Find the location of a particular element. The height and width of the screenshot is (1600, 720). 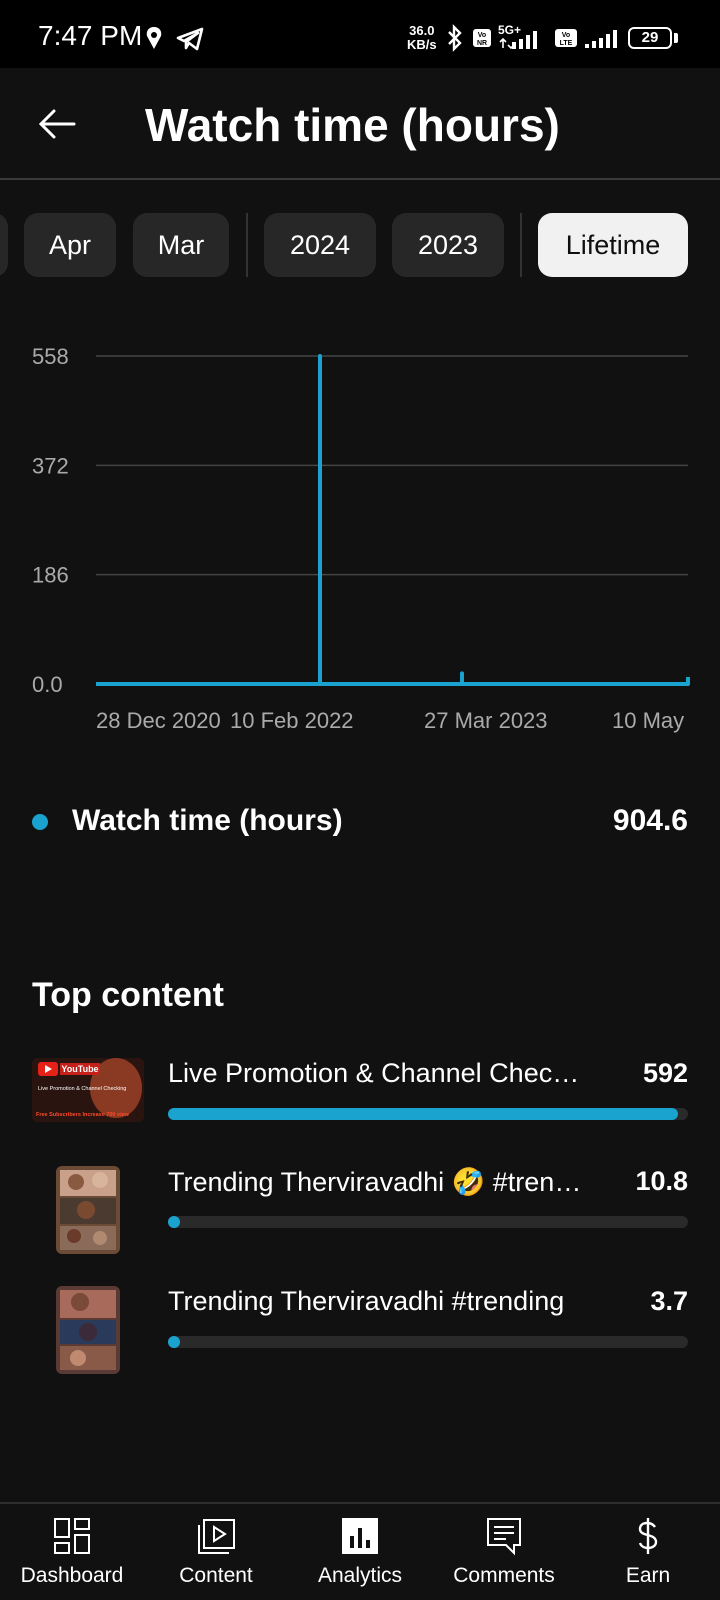

nav-dashboard: Dashboard is located at coordinates (72, 1552).